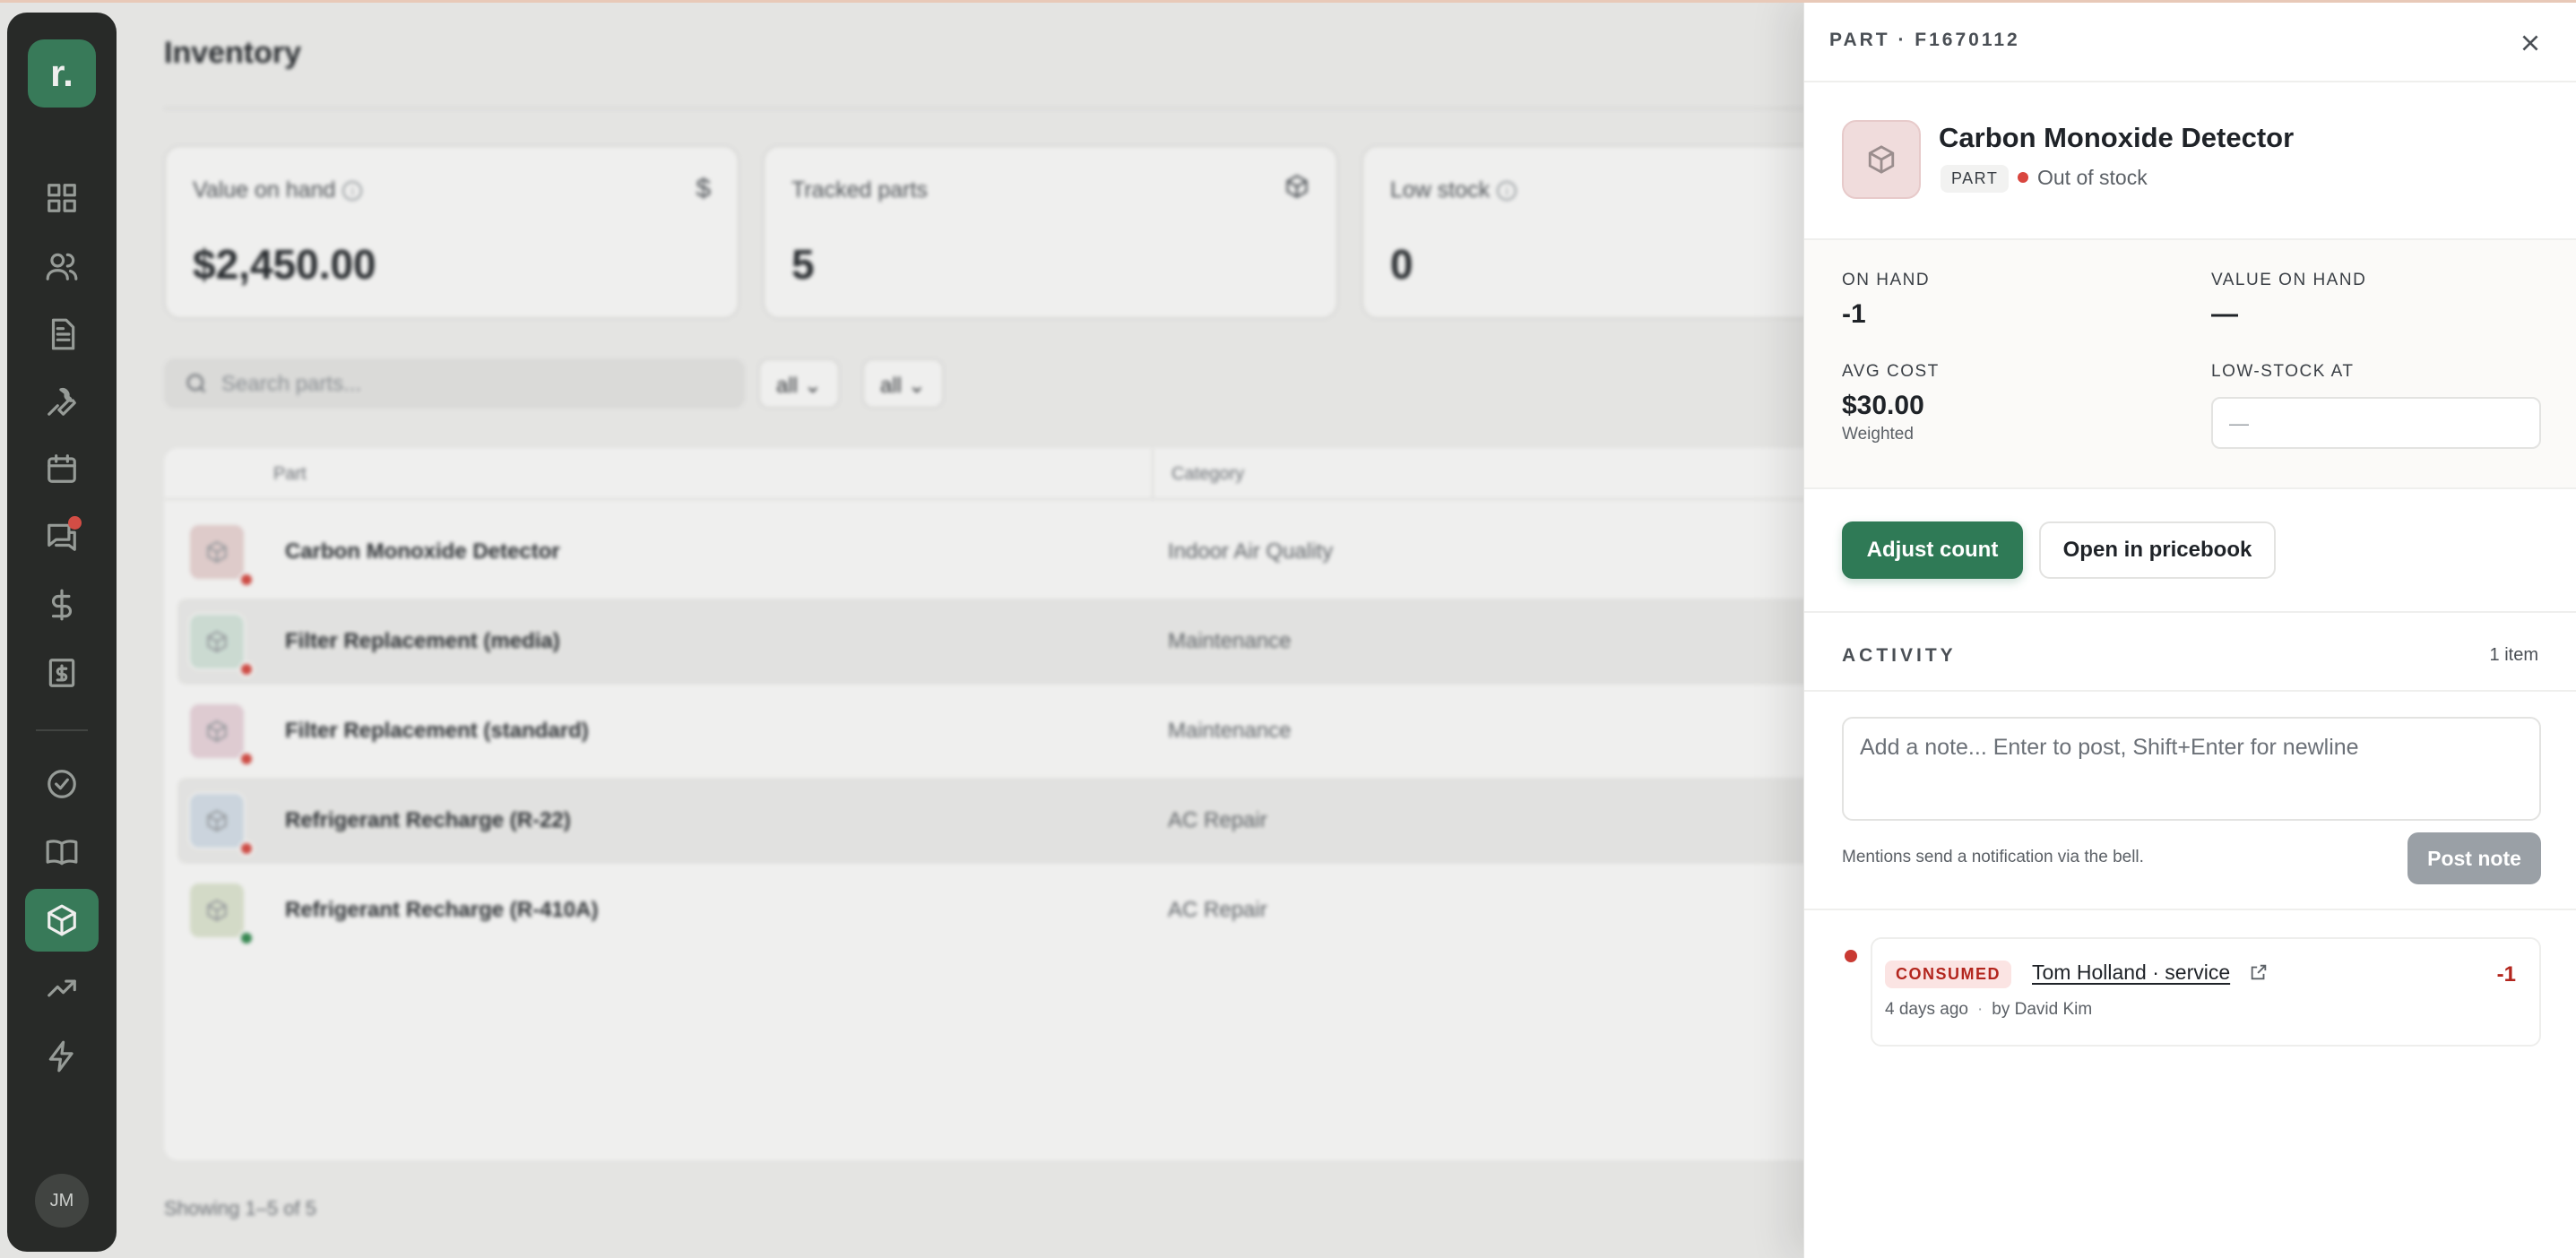  I want to click on value-on-hand-value: —, so click(2224, 314).